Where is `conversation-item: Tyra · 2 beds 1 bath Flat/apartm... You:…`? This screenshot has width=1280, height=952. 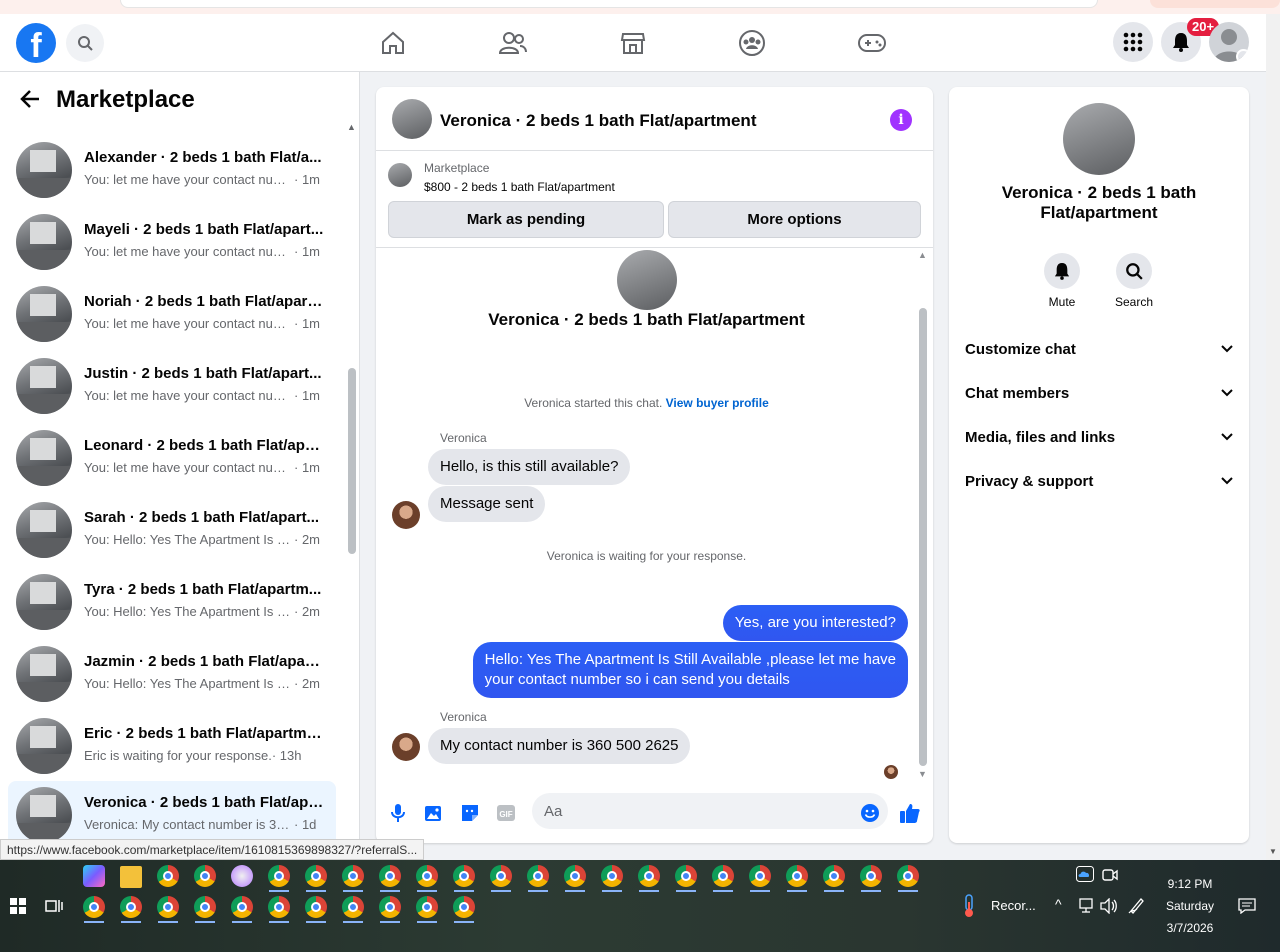 conversation-item: Tyra · 2 beds 1 bath Flat/apartm... You:… is located at coordinates (172, 602).